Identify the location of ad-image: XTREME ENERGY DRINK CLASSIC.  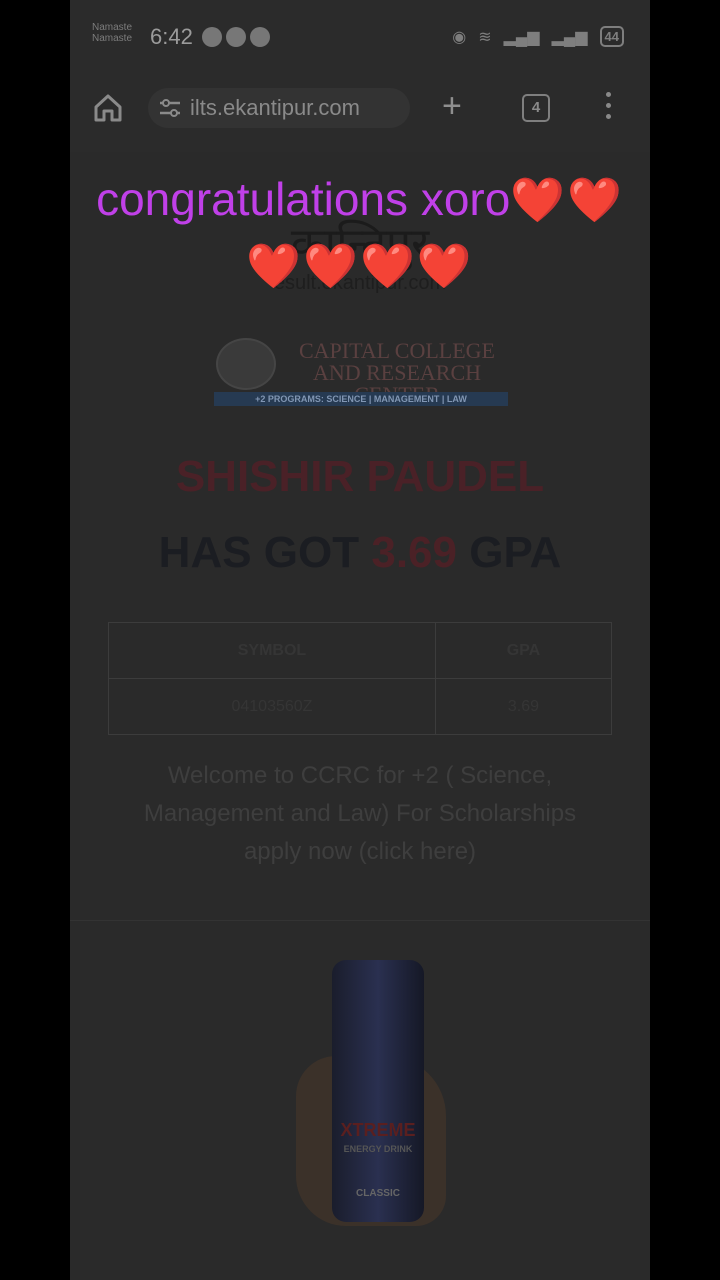
(360, 1095).